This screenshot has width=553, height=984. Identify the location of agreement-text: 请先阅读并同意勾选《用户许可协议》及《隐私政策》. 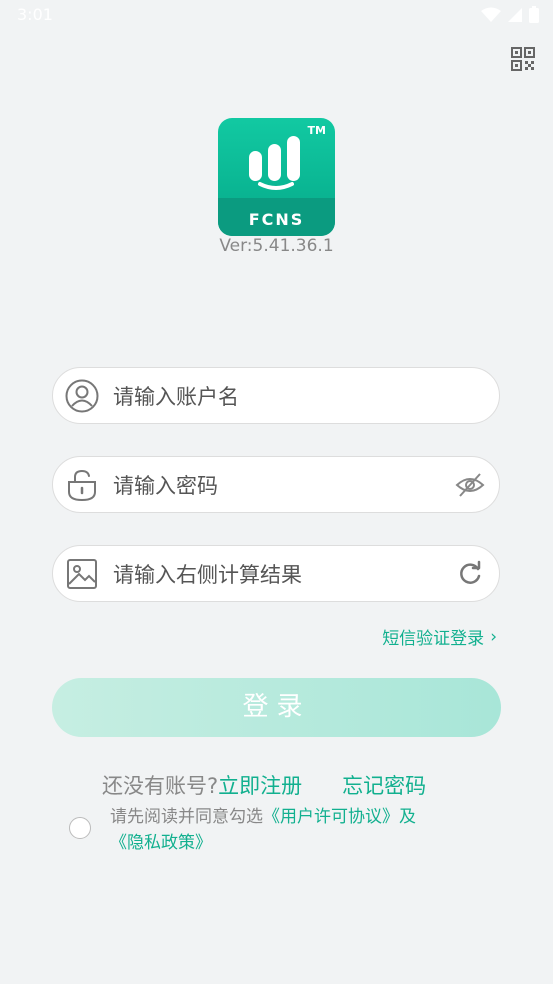
(310, 830).